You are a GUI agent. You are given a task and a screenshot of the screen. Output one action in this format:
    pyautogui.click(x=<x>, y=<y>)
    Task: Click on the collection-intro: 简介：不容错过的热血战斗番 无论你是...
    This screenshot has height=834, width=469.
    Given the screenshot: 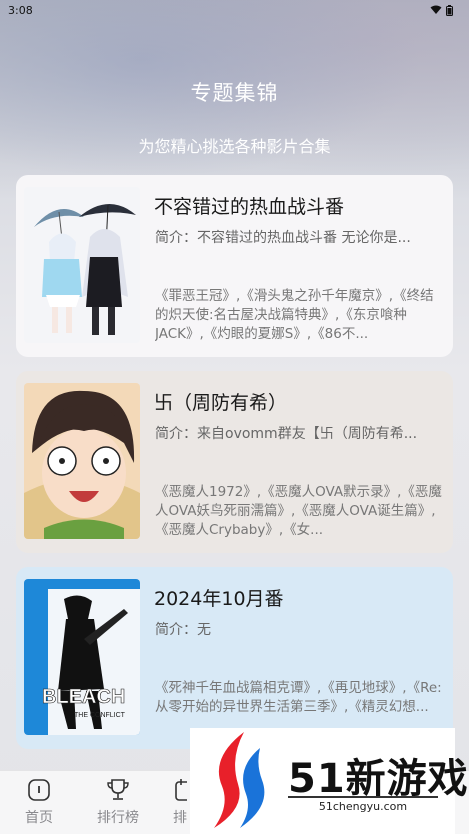 What is the action you would take?
    pyautogui.click(x=283, y=238)
    